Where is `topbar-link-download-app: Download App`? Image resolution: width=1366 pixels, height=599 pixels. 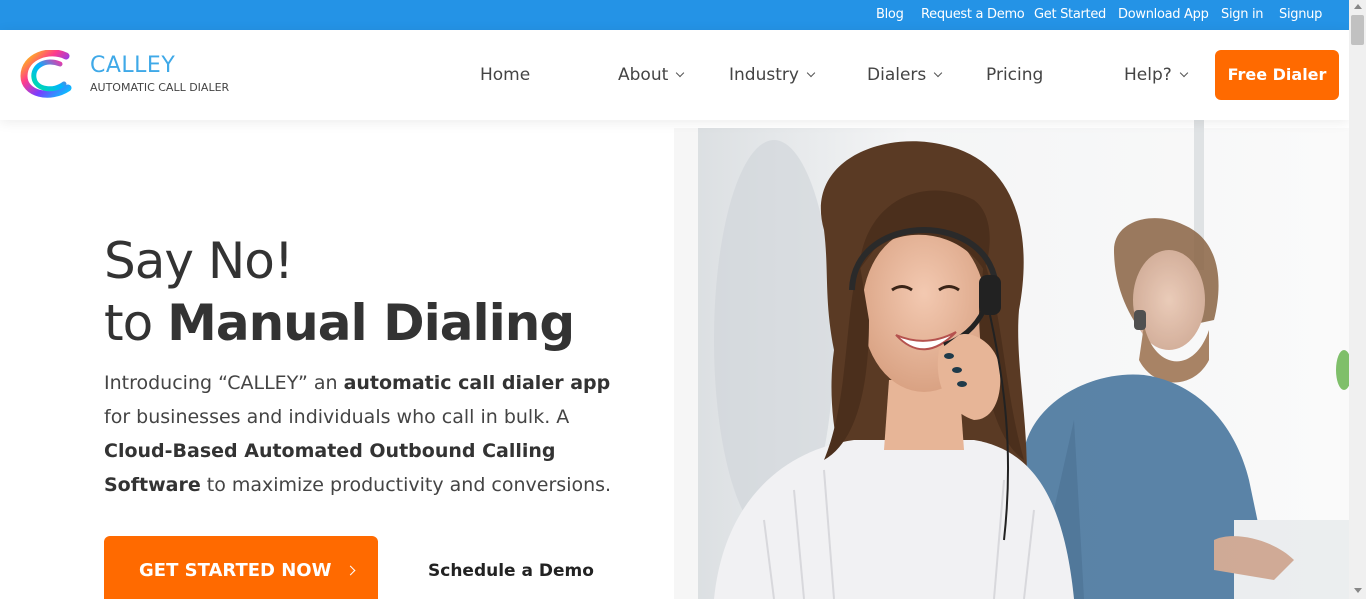
topbar-link-download-app: Download App is located at coordinates (1163, 15).